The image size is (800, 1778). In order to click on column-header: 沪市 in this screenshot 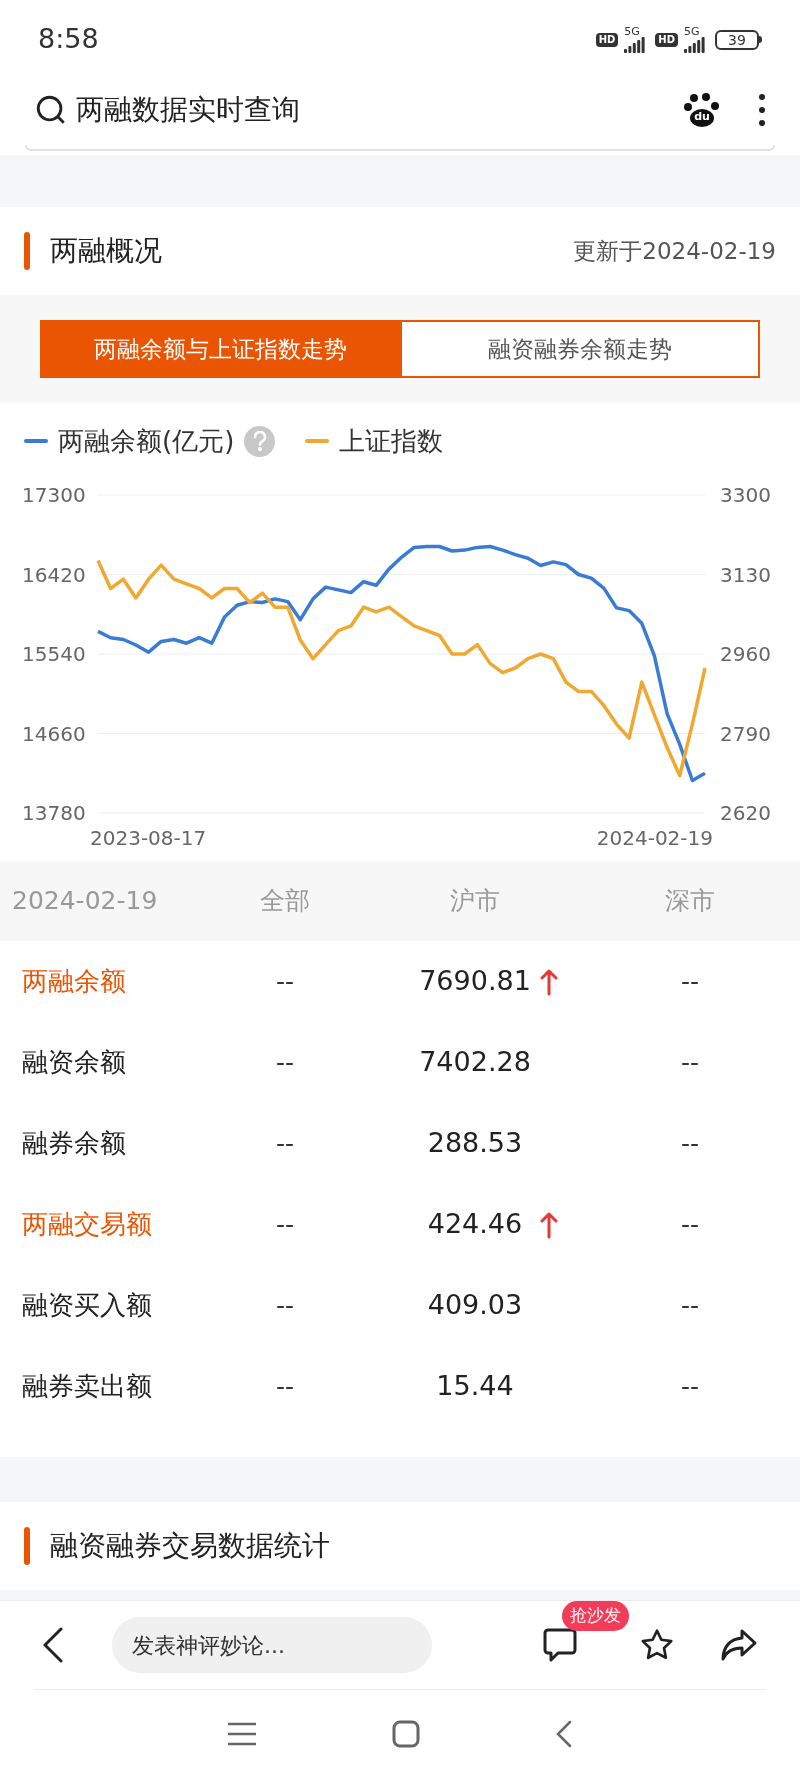, I will do `click(475, 901)`.